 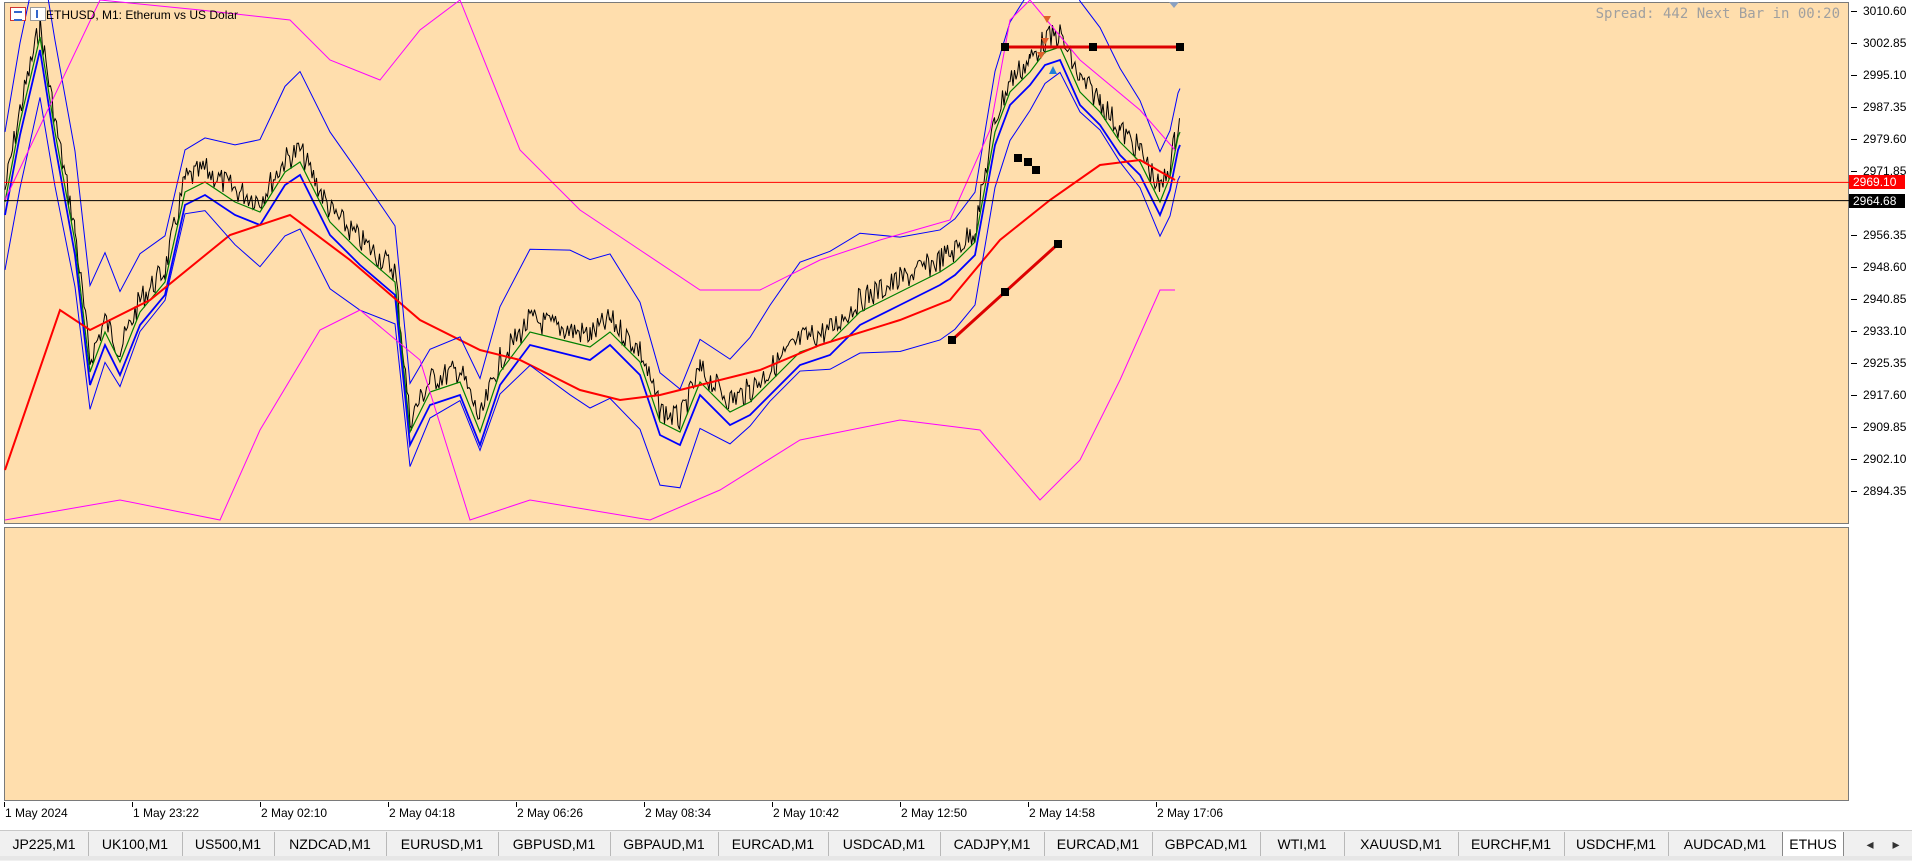 I want to click on time-label: 1 May 23:22, so click(x=166, y=813).